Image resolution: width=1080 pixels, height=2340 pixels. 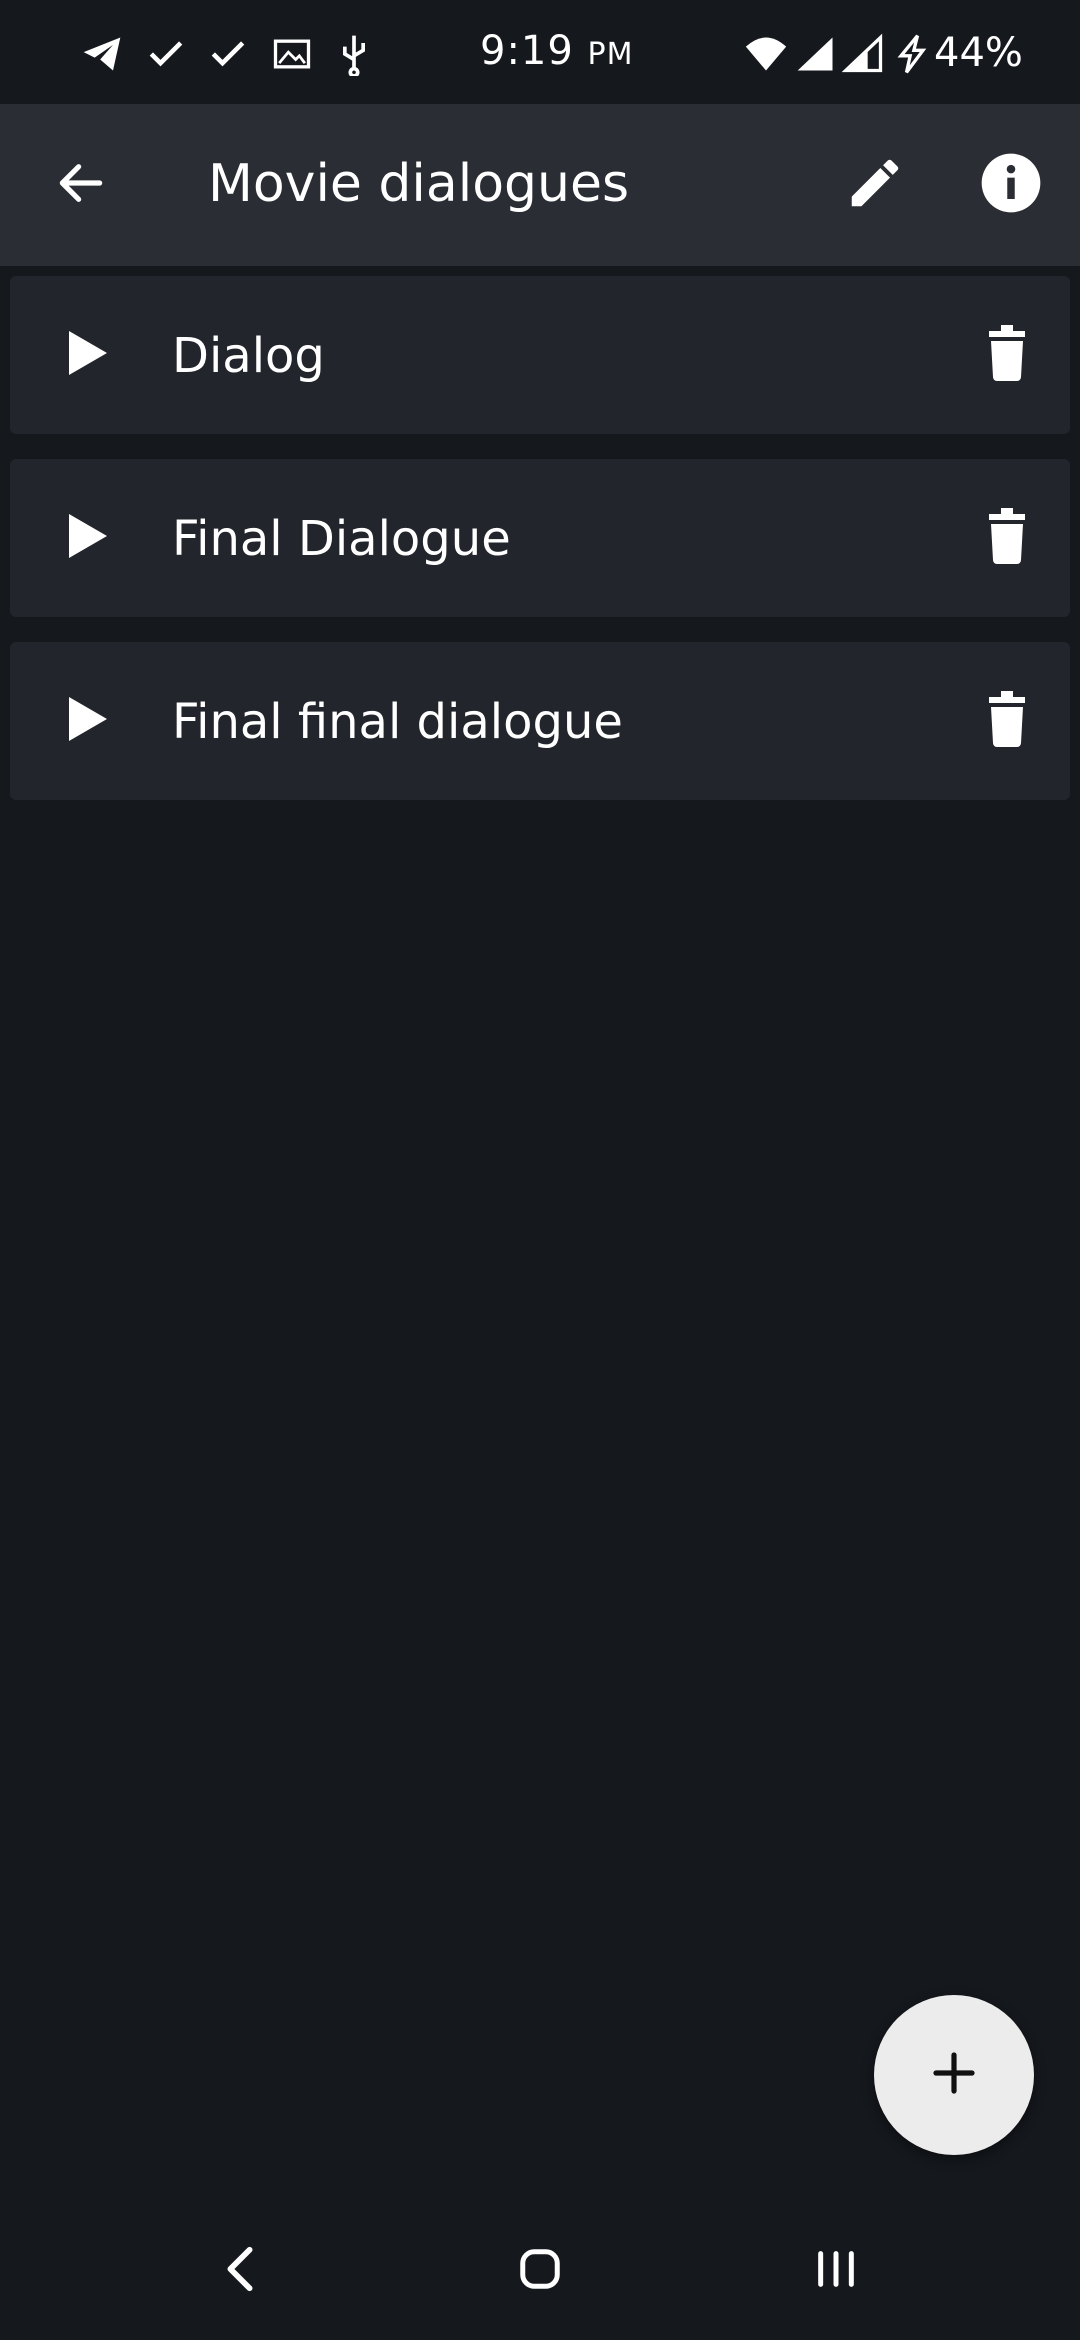 I want to click on nav-back-button, so click(x=240, y=2271).